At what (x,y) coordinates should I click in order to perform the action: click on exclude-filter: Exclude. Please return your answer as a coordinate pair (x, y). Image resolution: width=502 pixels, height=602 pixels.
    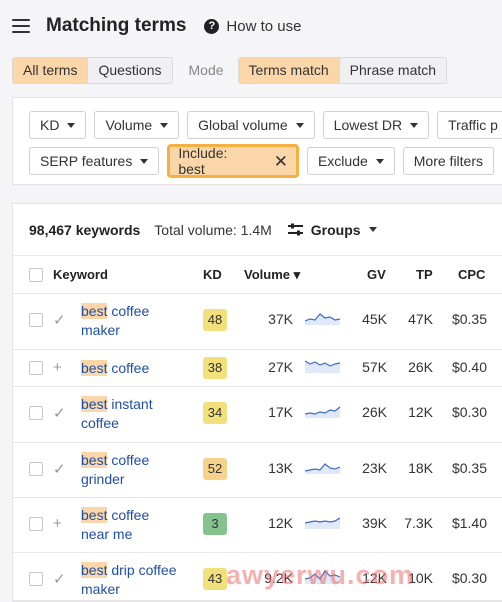
    Looking at the image, I should click on (350, 161).